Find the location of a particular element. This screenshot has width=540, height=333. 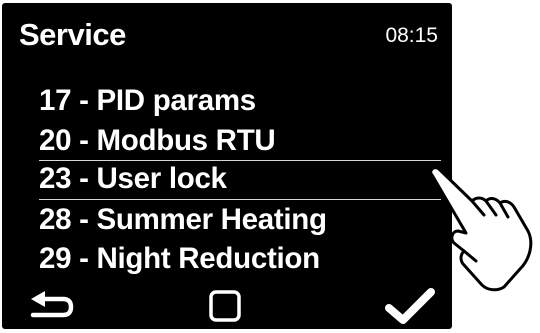

menu-item-user-lock: 23 - User lock is located at coordinates (240, 180).